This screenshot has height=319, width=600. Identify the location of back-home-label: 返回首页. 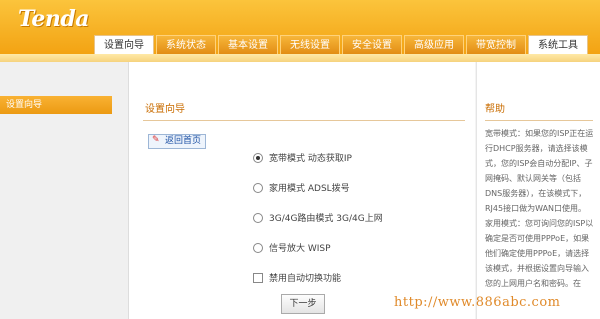
(183, 141).